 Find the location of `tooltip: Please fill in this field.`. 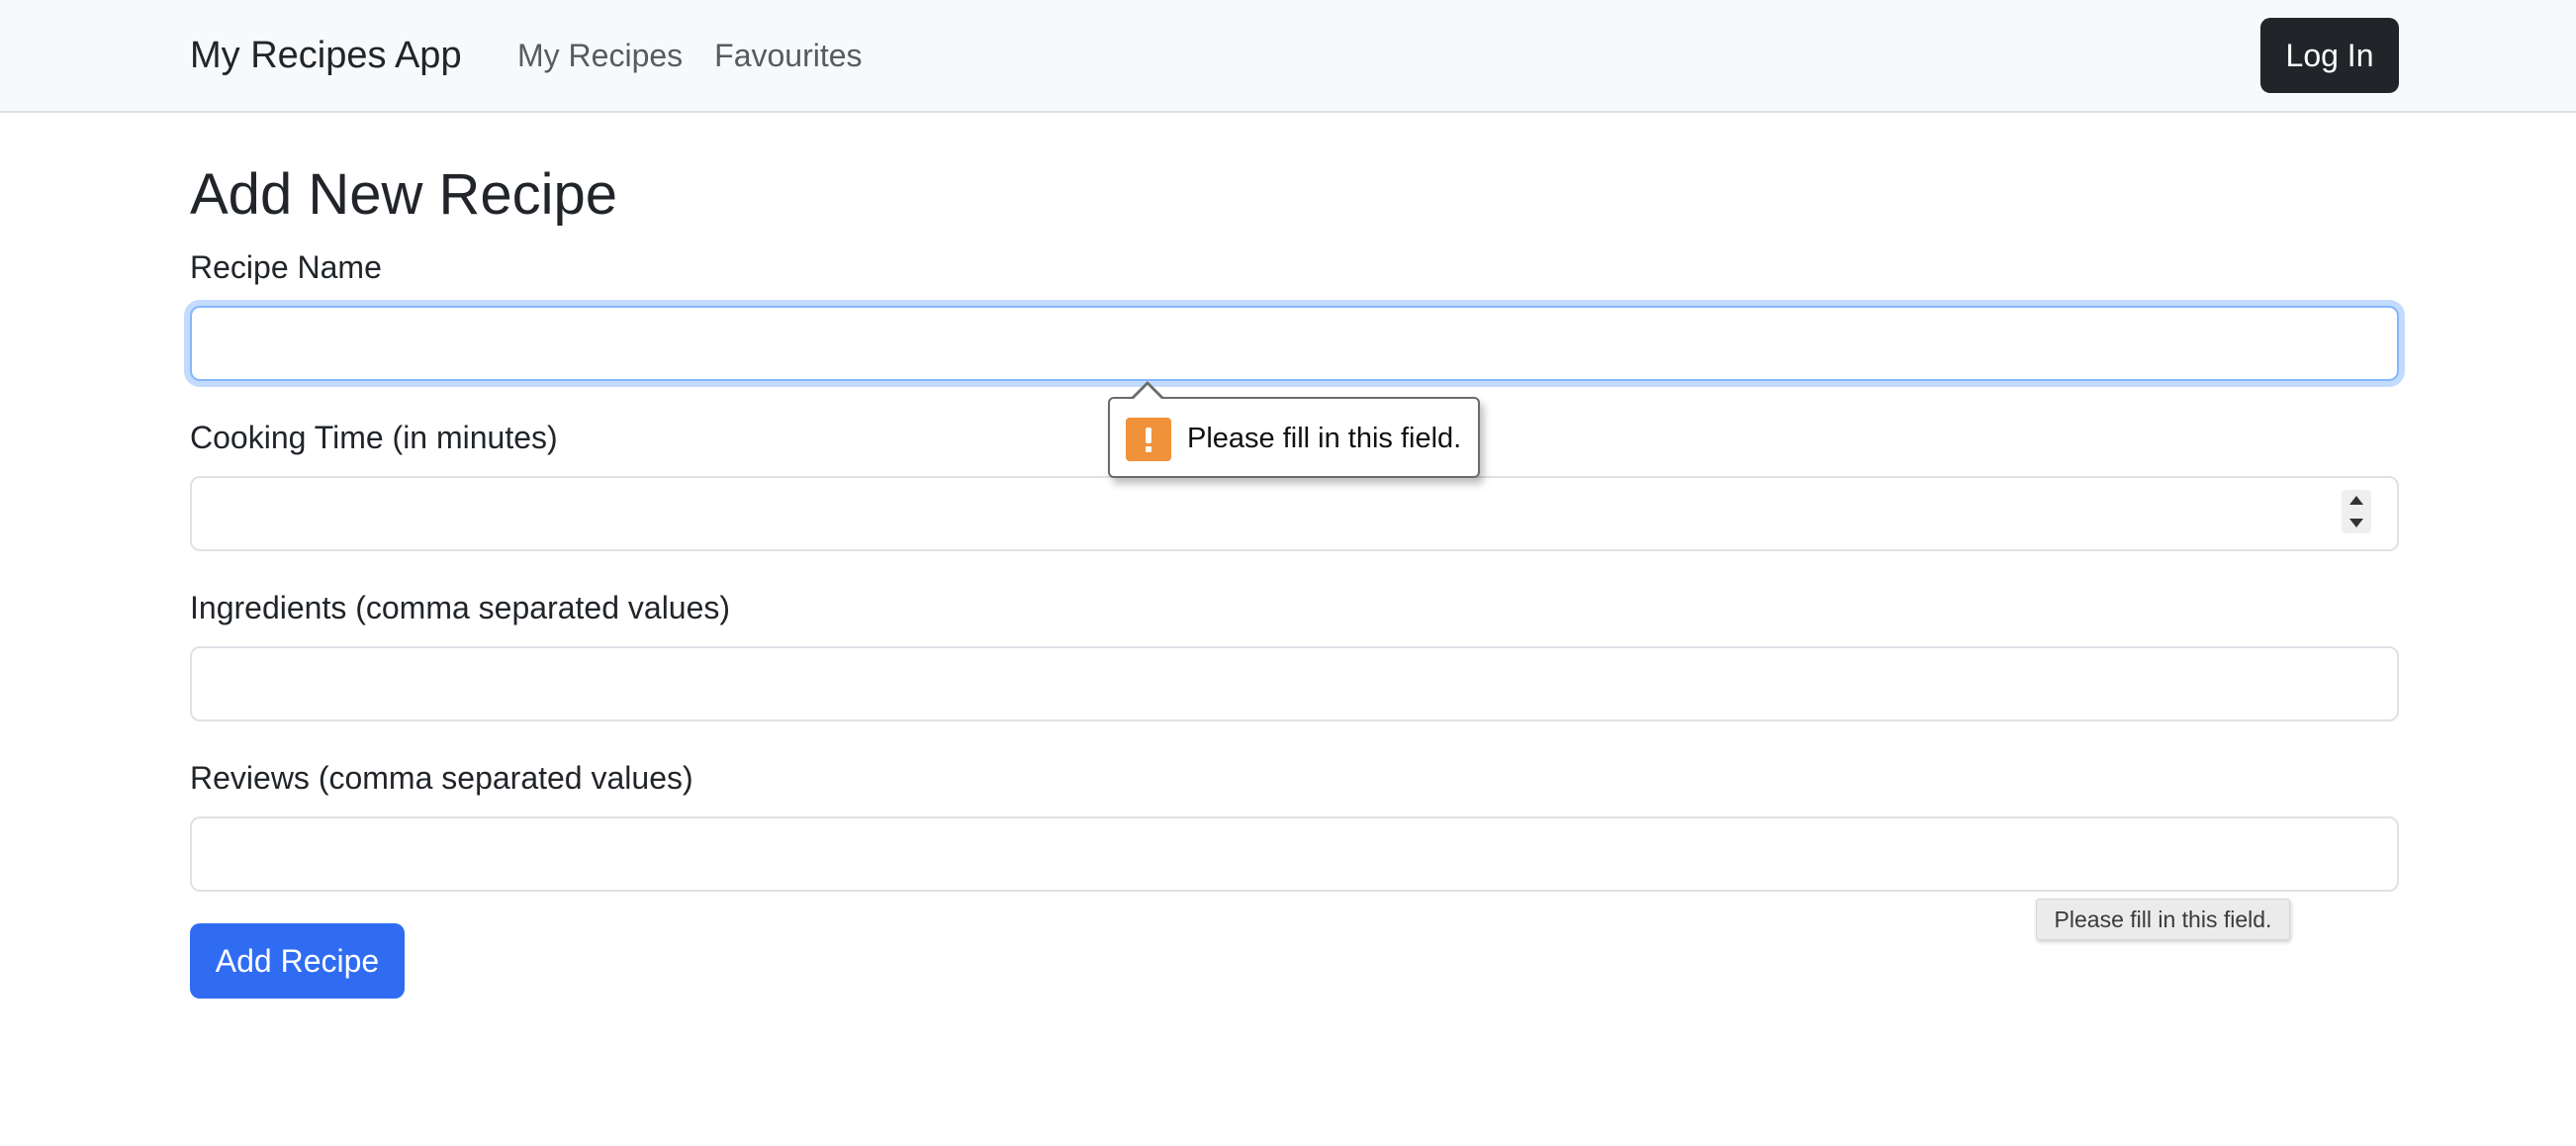

tooltip: Please fill in this field. is located at coordinates (2163, 919).